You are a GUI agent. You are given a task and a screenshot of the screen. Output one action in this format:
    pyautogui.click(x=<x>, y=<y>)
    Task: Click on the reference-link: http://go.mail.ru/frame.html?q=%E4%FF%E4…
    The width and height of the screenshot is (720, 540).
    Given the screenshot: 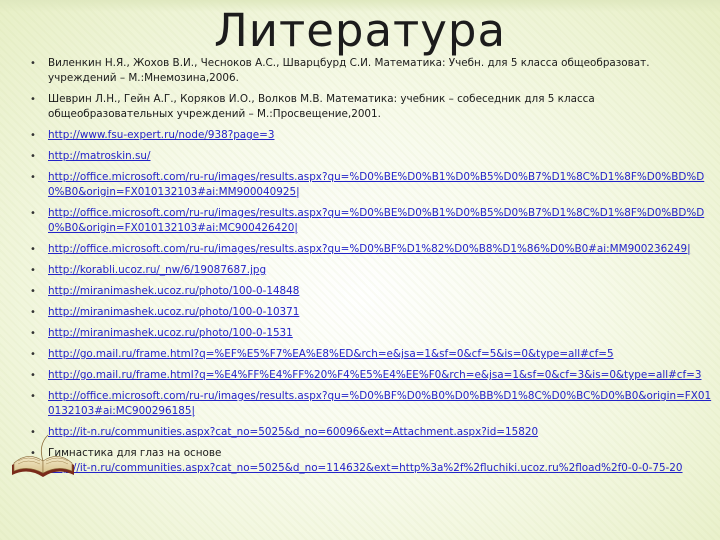 What is the action you would take?
    pyautogui.click(x=374, y=375)
    